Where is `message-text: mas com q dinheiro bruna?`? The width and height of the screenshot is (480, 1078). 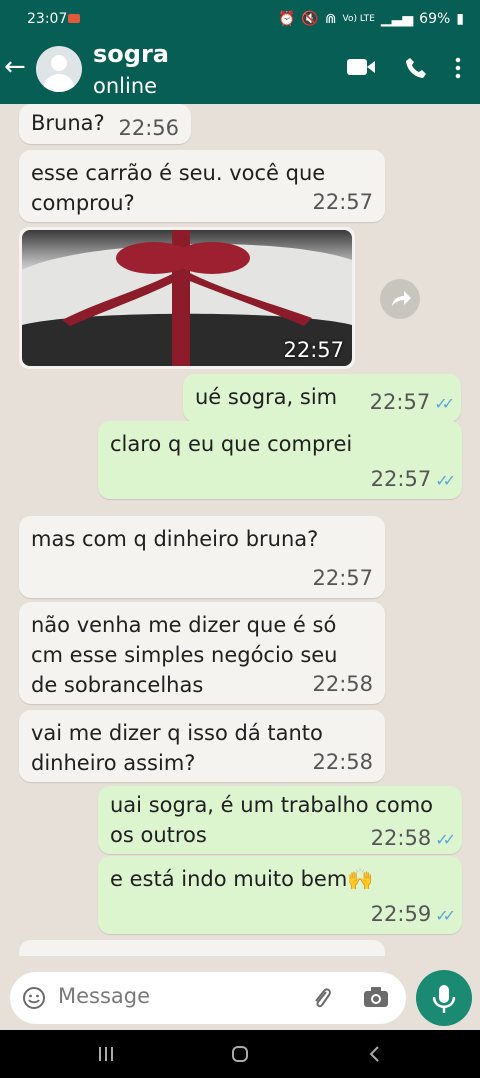
message-text: mas com q dinheiro bruna? is located at coordinates (175, 539).